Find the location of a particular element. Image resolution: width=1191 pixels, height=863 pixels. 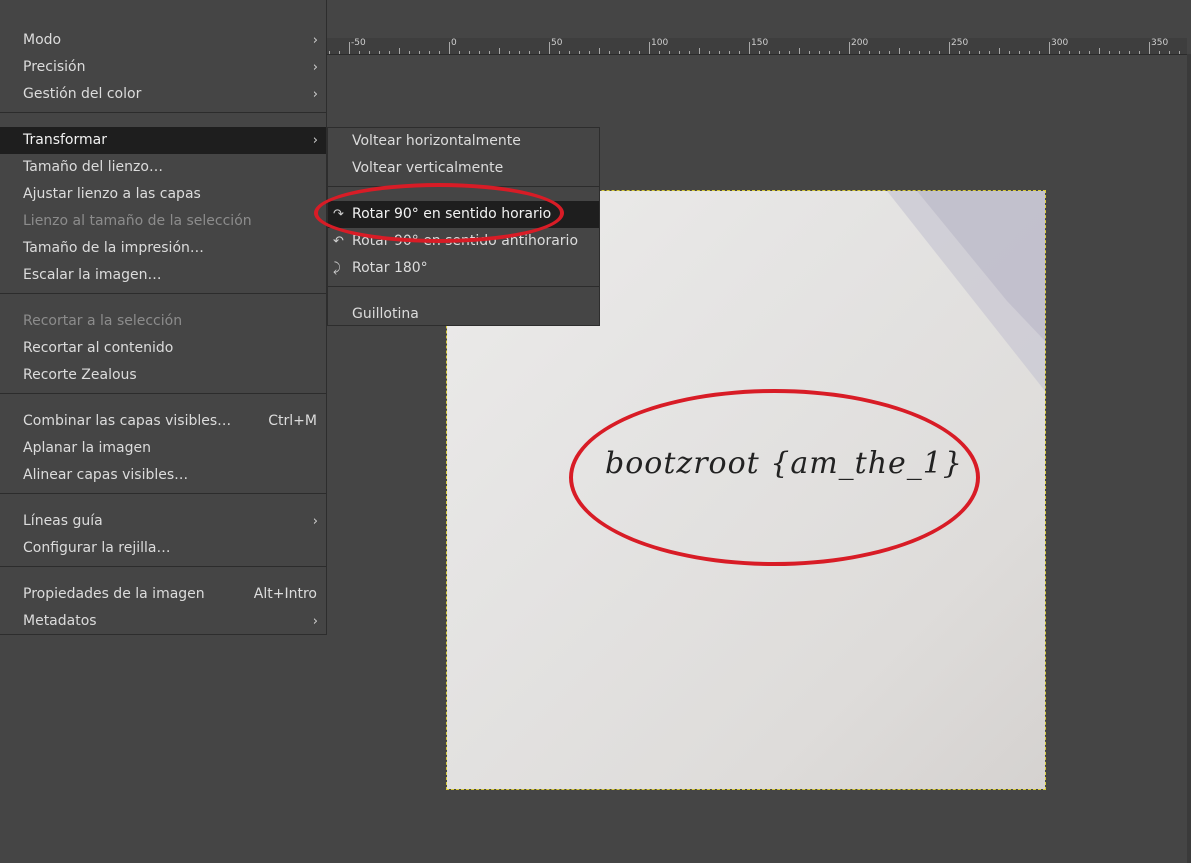

submenu-item-voltear-vertical: Voltear verticalmente is located at coordinates (463, 168).